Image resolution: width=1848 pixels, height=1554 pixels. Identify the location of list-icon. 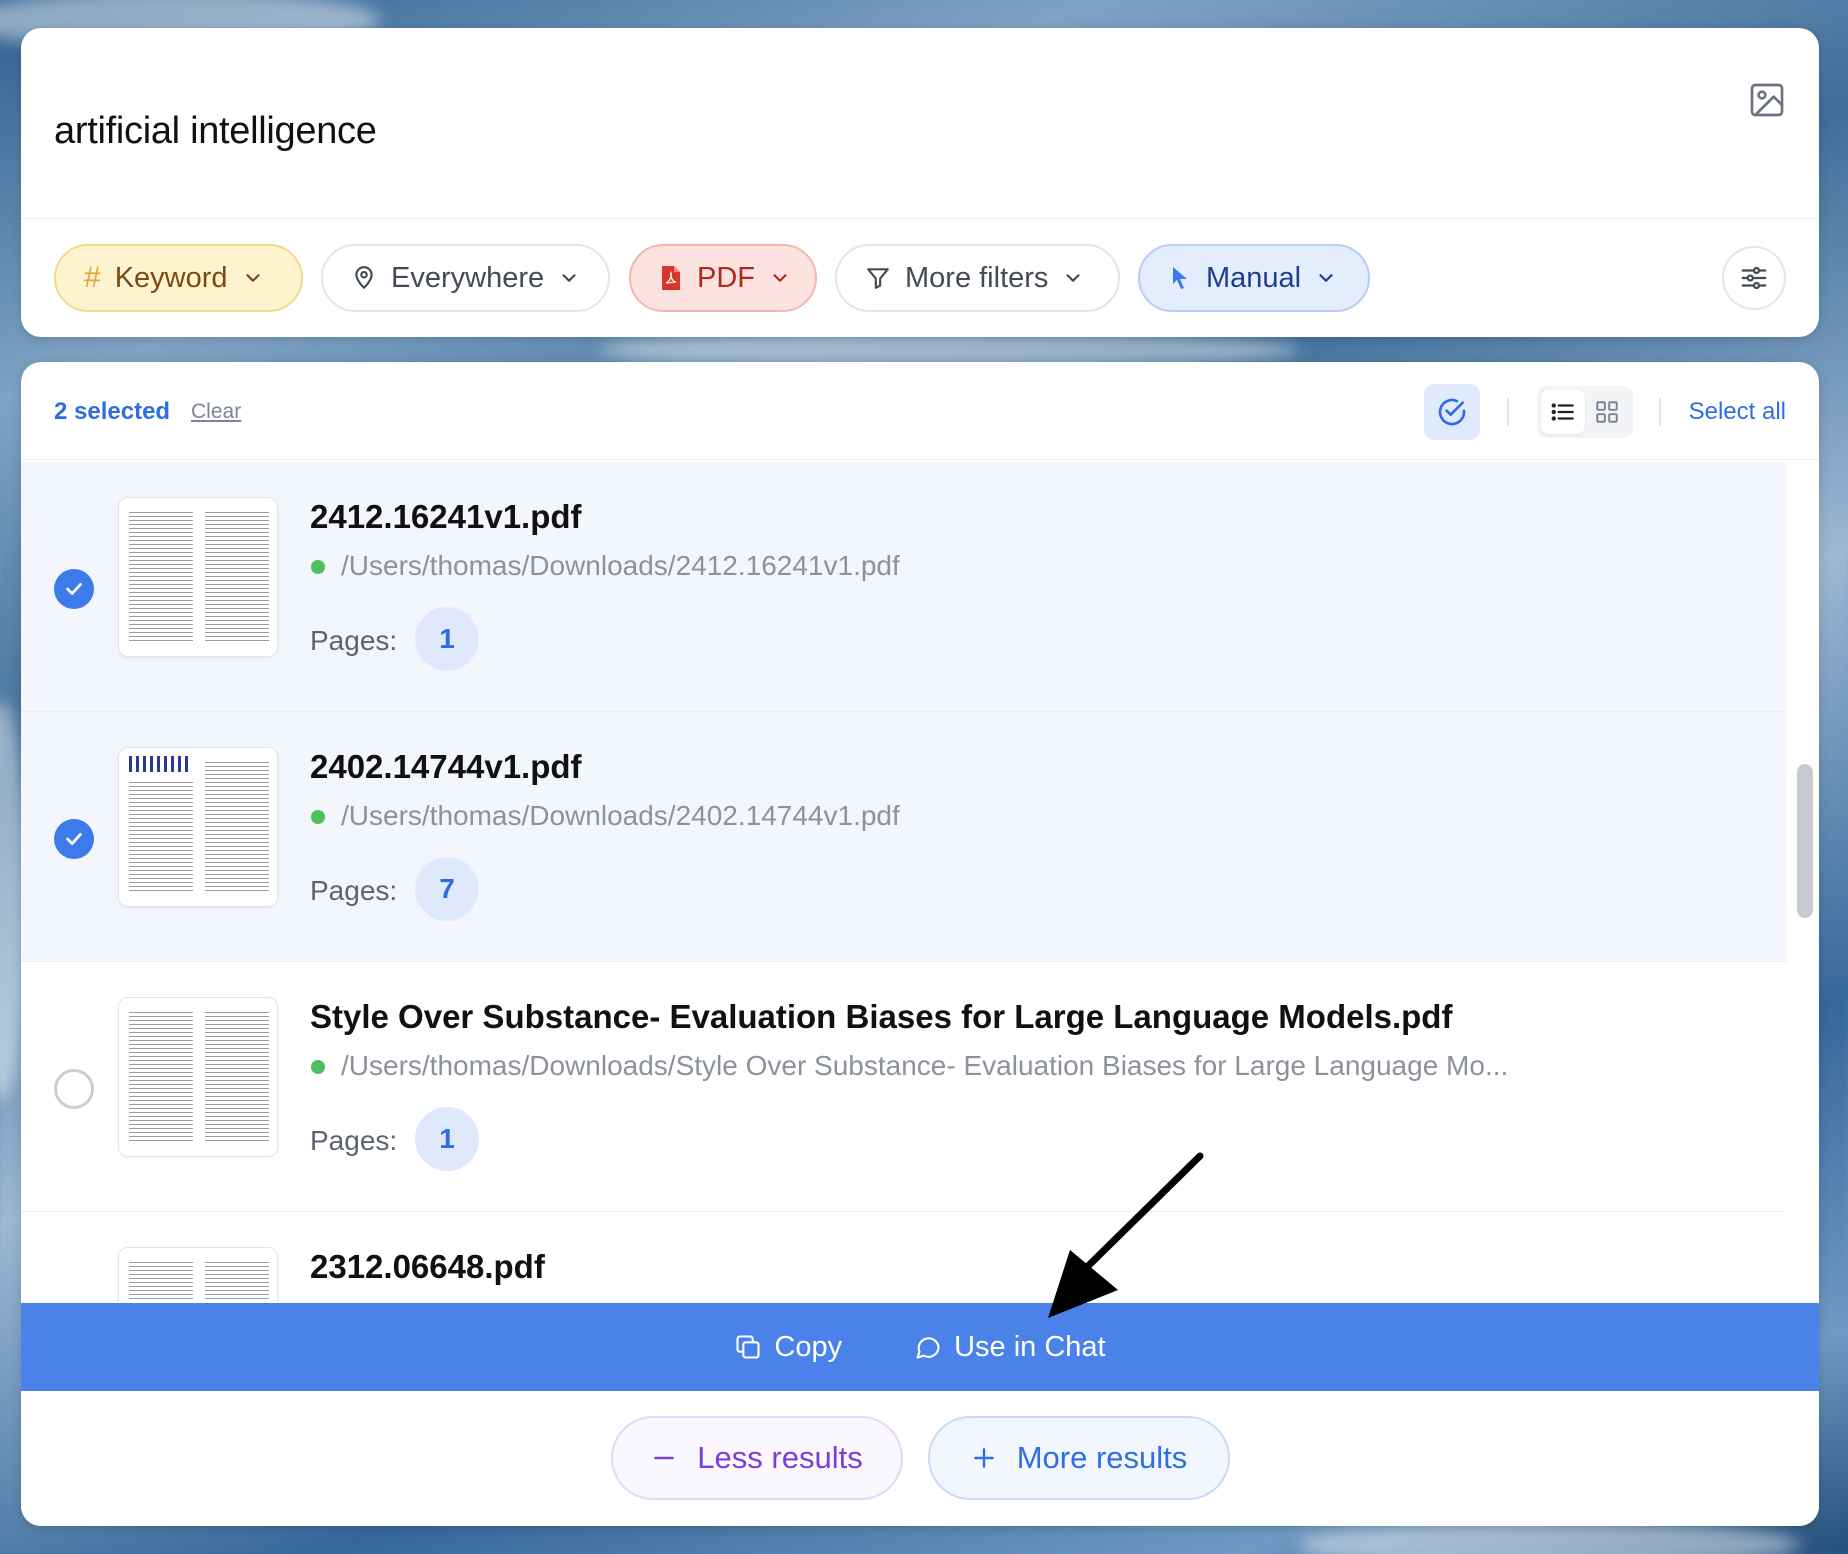
(1562, 412).